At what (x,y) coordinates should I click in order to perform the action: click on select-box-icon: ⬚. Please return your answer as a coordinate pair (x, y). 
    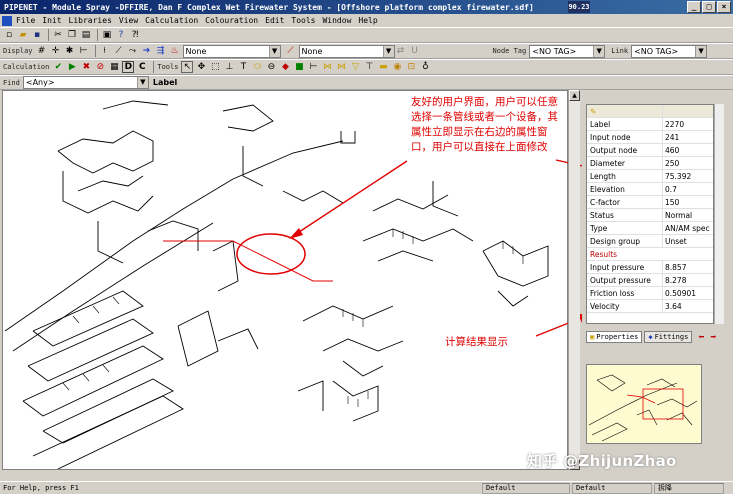
    Looking at the image, I should click on (215, 67).